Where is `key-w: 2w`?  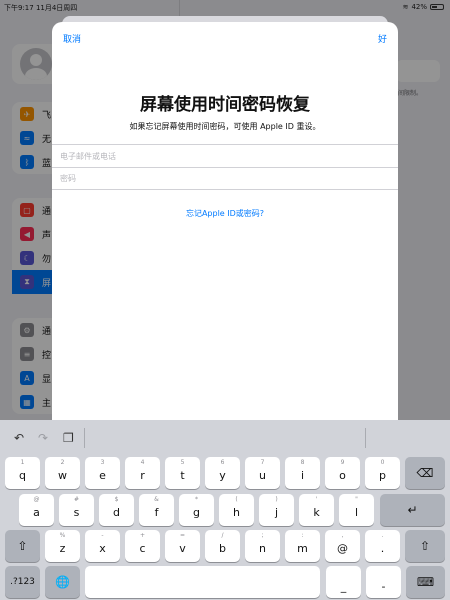 key-w: 2w is located at coordinates (62, 473).